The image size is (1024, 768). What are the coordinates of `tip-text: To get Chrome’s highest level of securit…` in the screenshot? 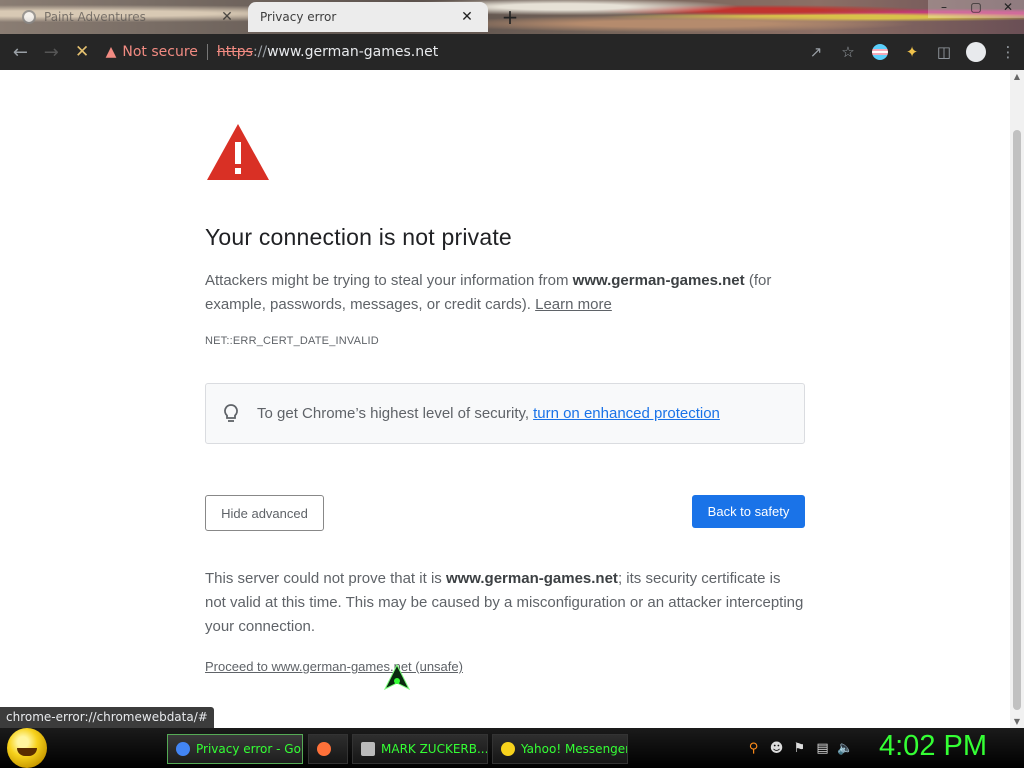 It's located at (393, 413).